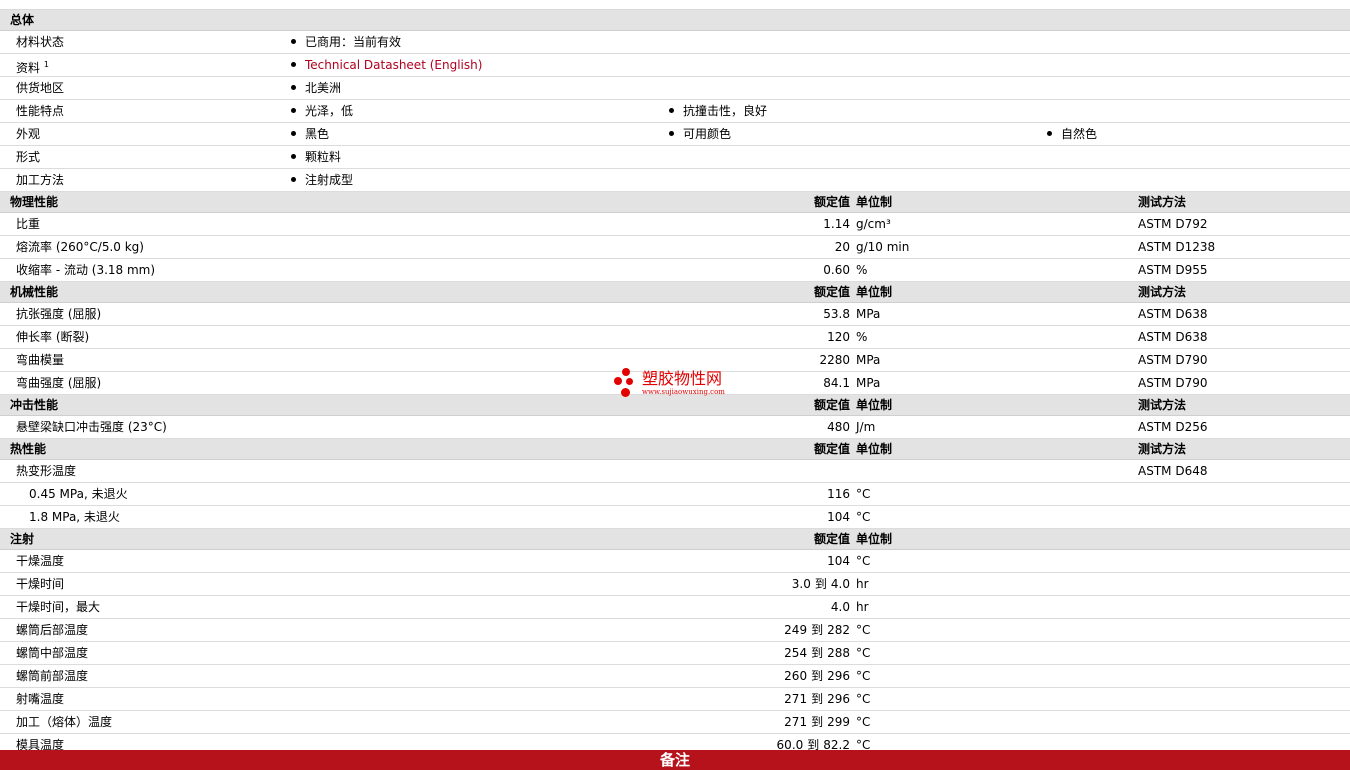 Image resolution: width=1350 pixels, height=770 pixels. I want to click on property-row: 资料 1 Technical Datasheet (English), so click(675, 65).